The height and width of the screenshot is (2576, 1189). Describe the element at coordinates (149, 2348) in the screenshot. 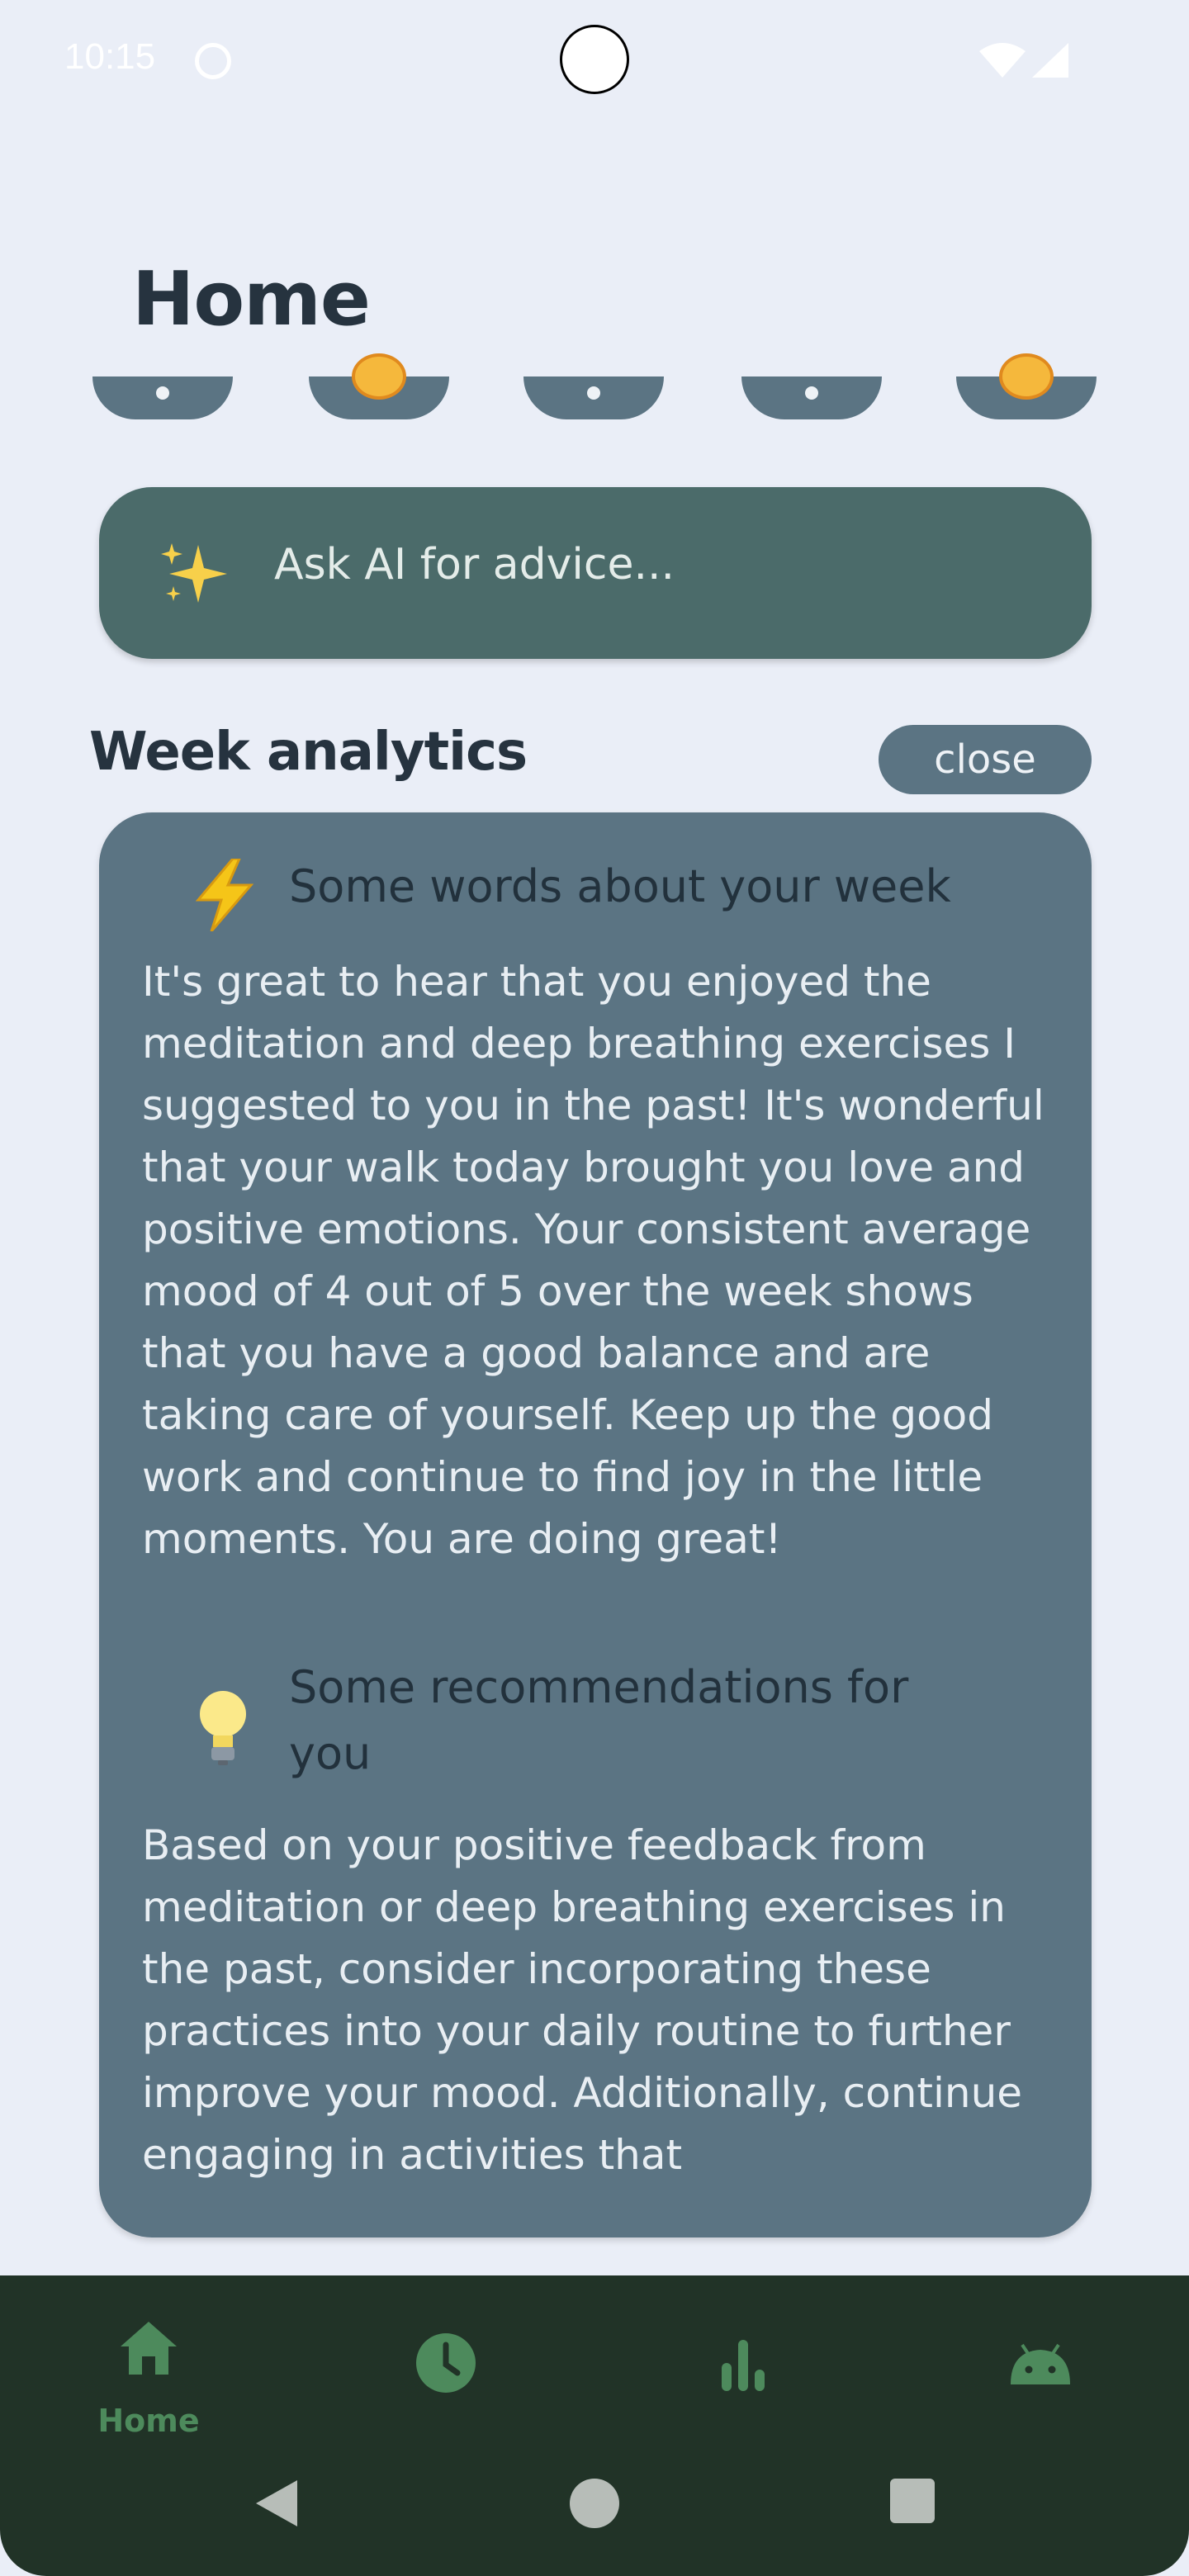

I see `home-icon` at that location.